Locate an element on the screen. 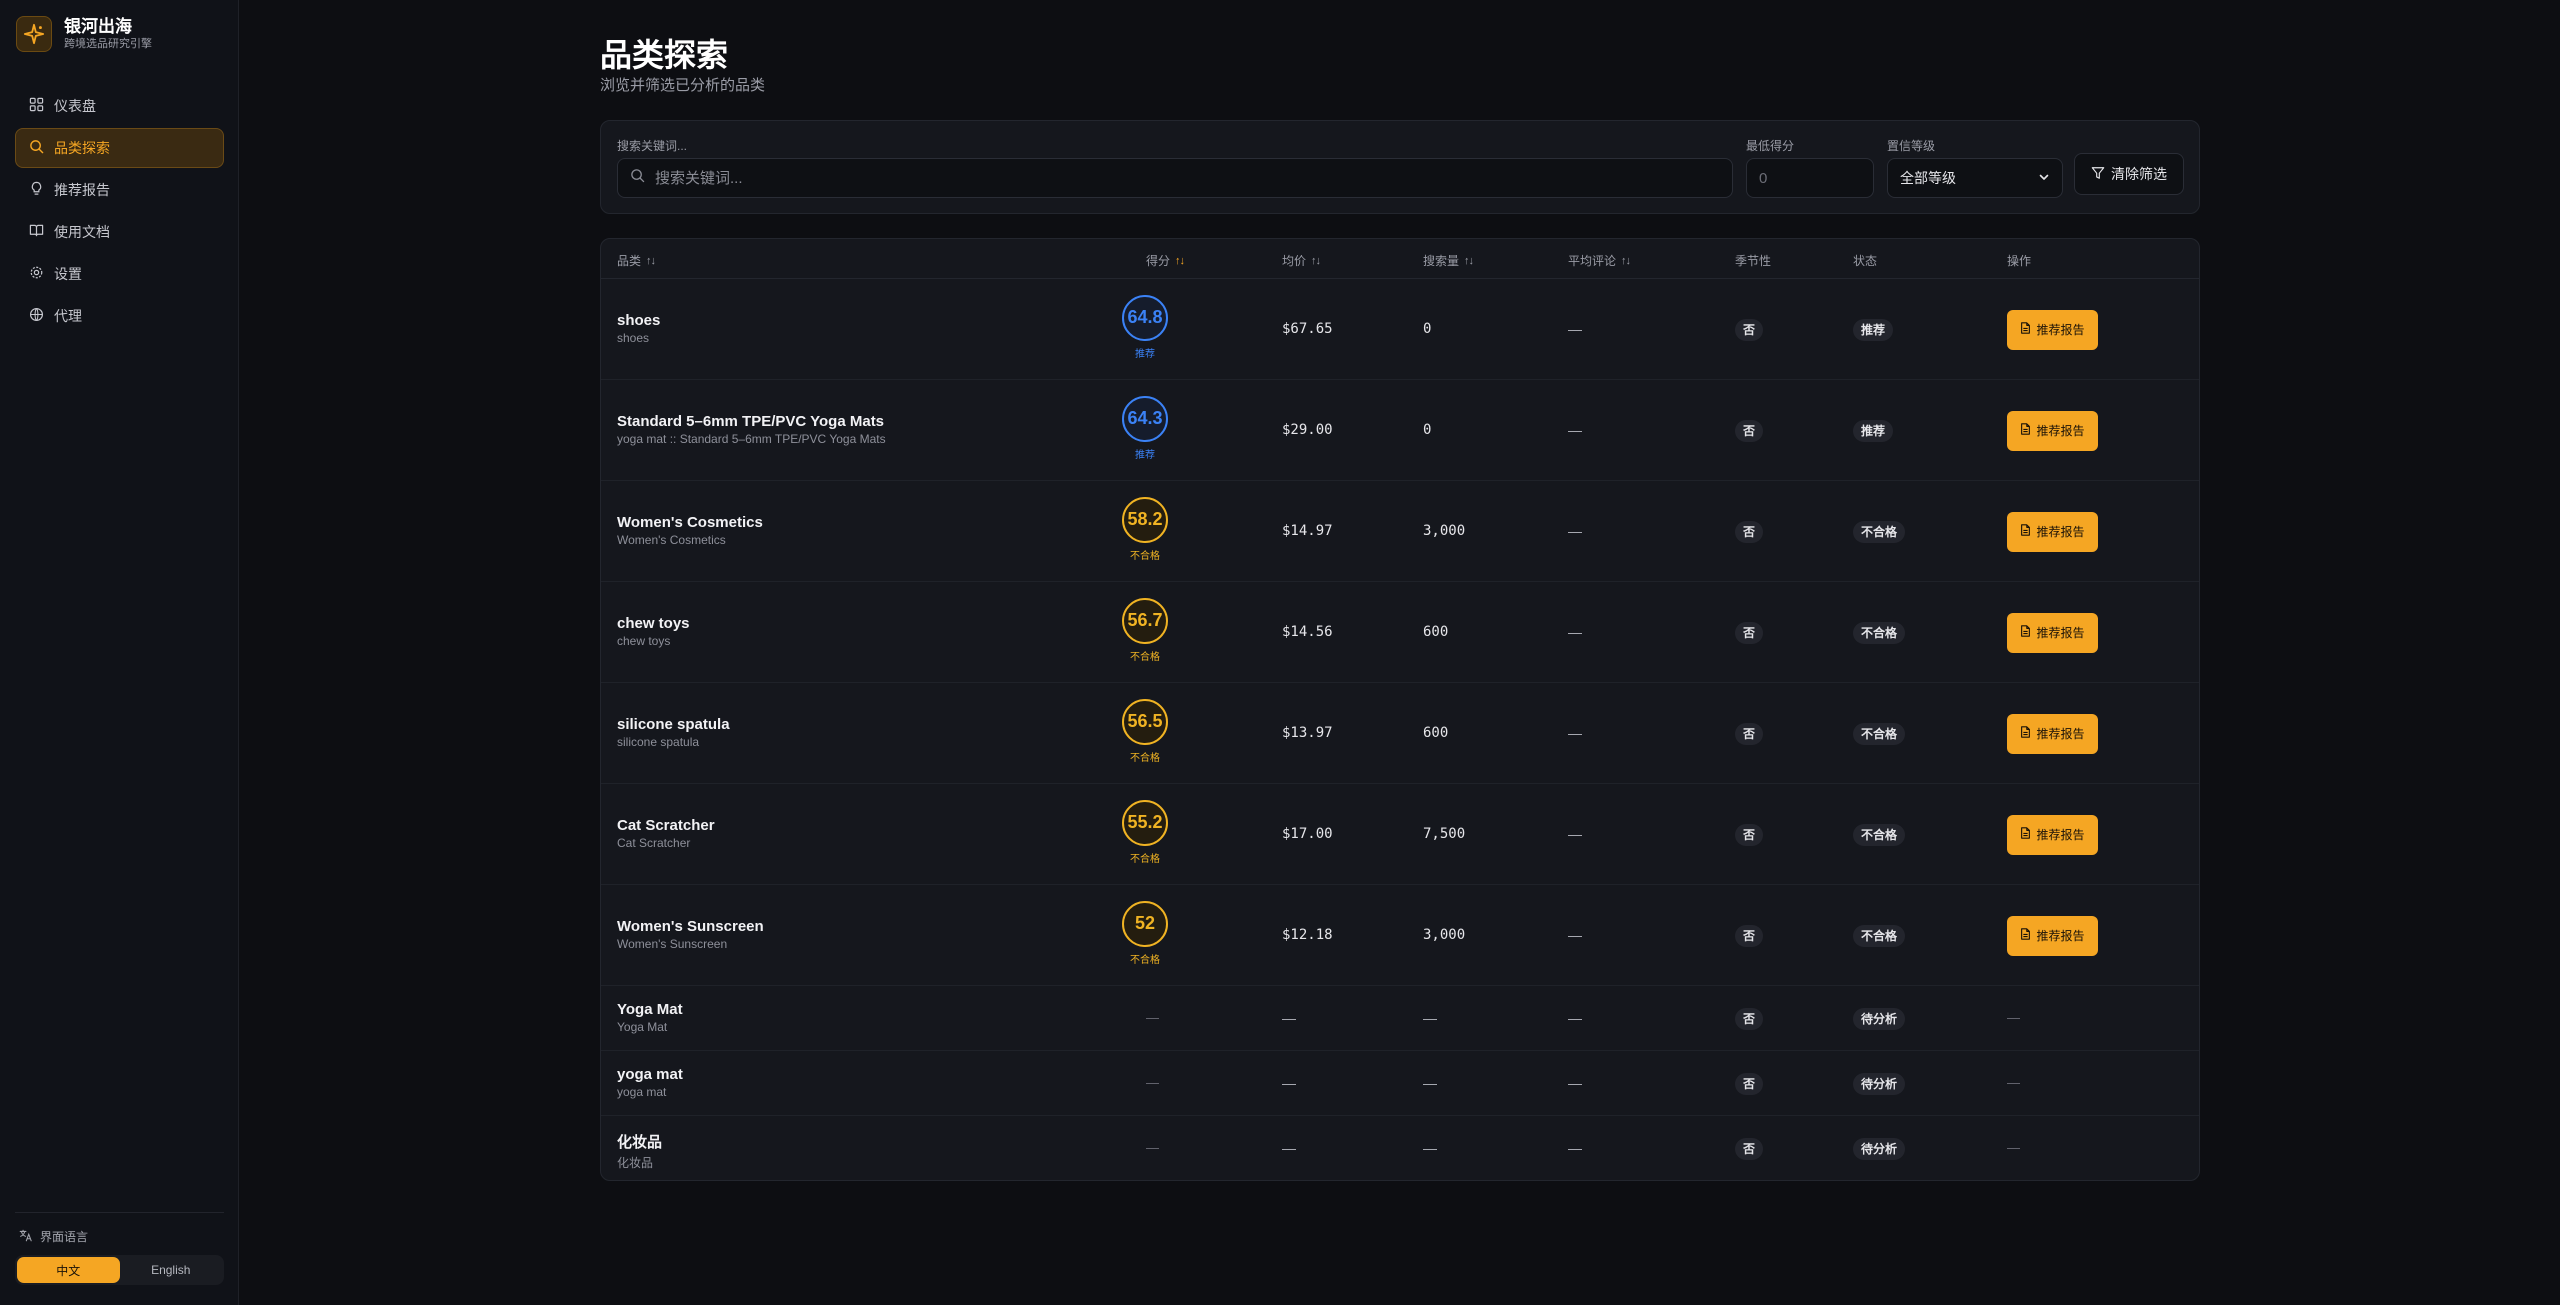 This screenshot has width=2560, height=1305. category-cell: Yoga Mat Yoga Mat is located at coordinates (650, 1017).